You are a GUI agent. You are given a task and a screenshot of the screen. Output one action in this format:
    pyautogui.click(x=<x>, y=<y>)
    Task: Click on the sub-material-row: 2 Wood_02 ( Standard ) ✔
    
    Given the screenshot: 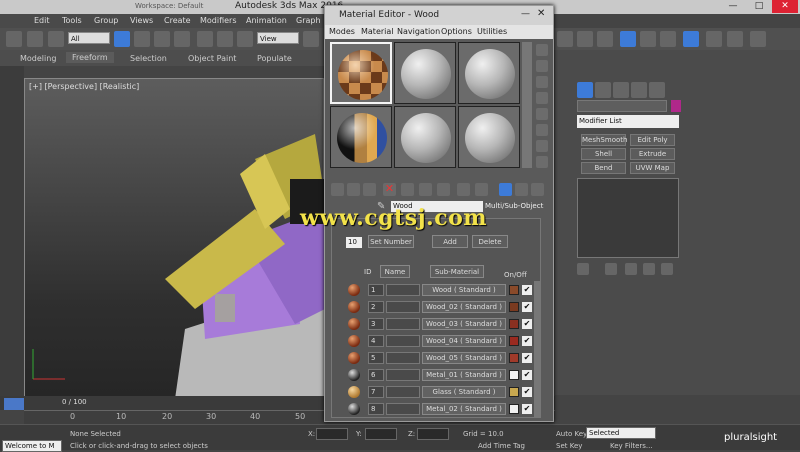 What is the action you would take?
    pyautogui.click(x=444, y=307)
    